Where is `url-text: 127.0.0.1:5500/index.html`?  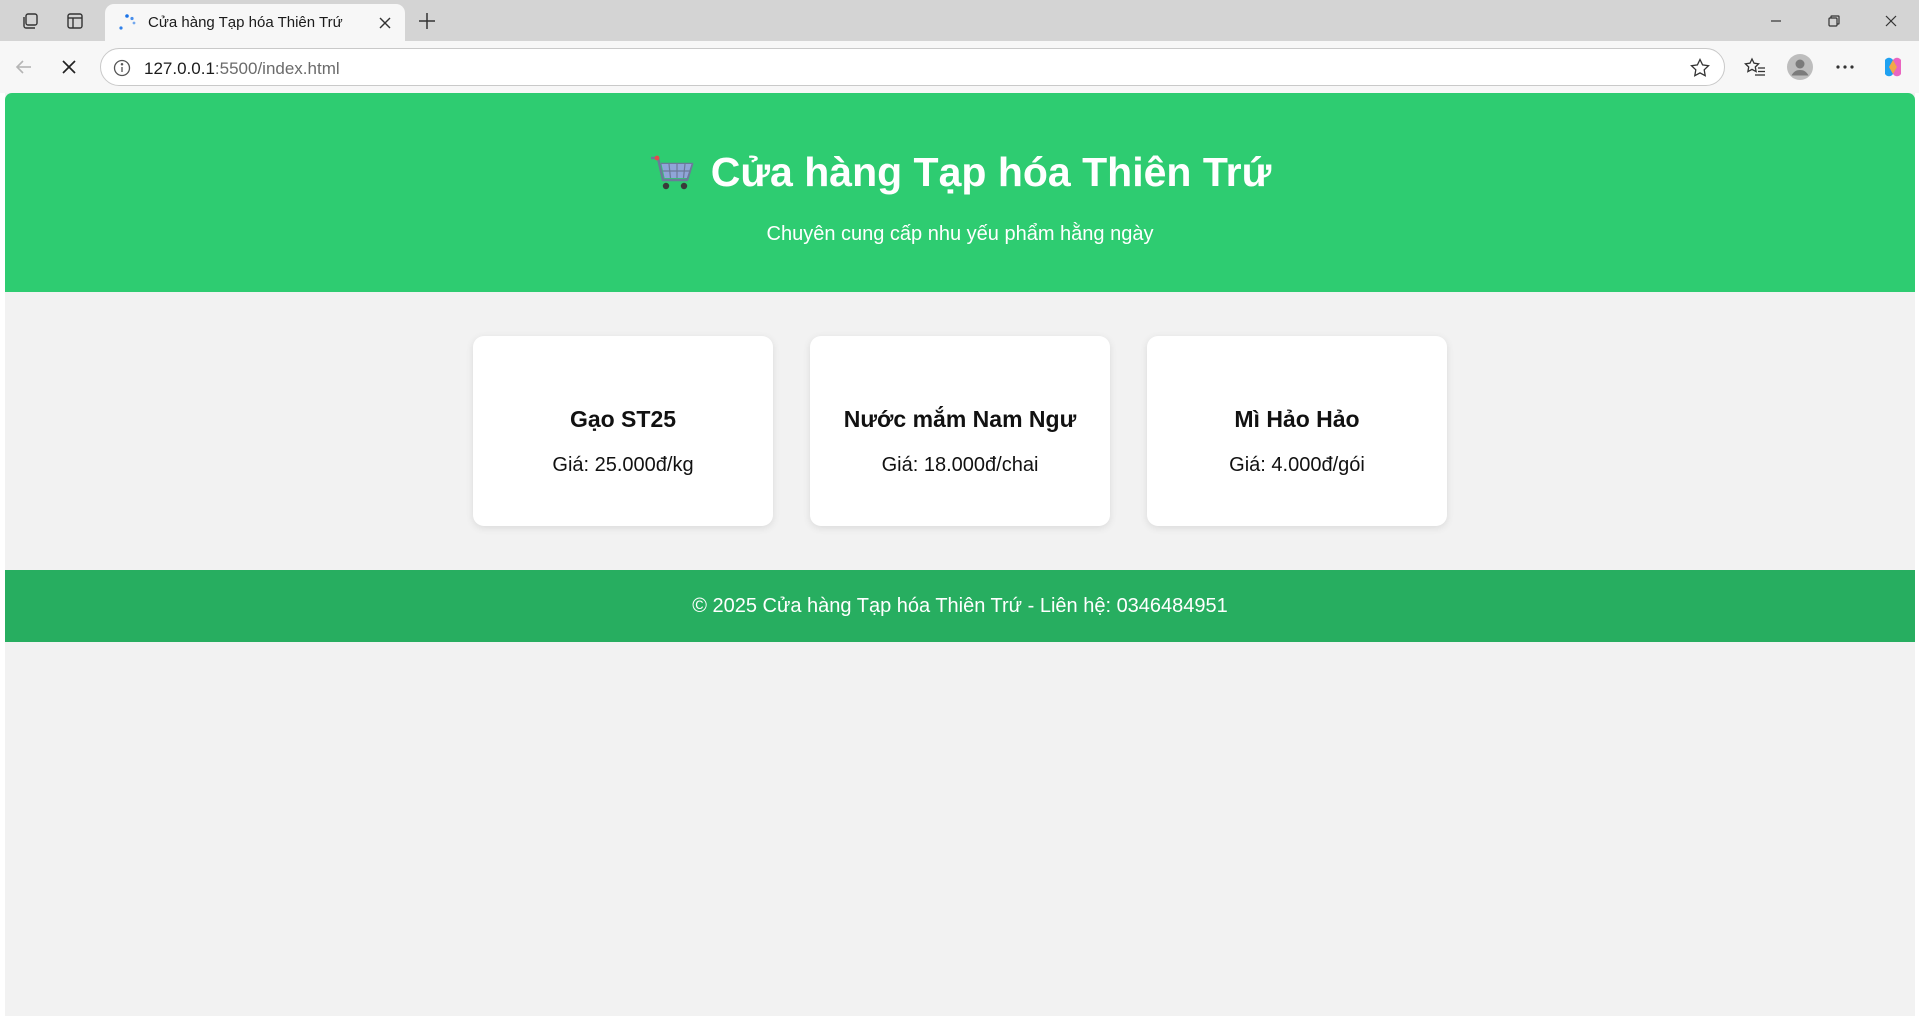
url-text: 127.0.0.1:5500/index.html is located at coordinates (242, 69).